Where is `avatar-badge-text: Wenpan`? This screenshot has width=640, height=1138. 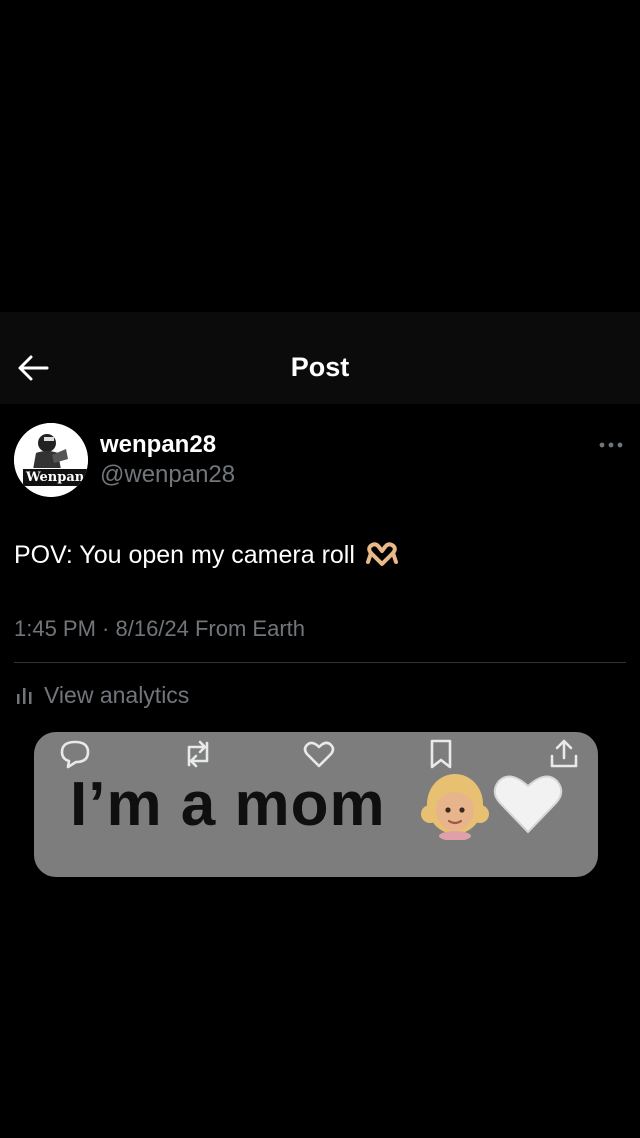
avatar-badge-text: Wenpan is located at coordinates (55, 477).